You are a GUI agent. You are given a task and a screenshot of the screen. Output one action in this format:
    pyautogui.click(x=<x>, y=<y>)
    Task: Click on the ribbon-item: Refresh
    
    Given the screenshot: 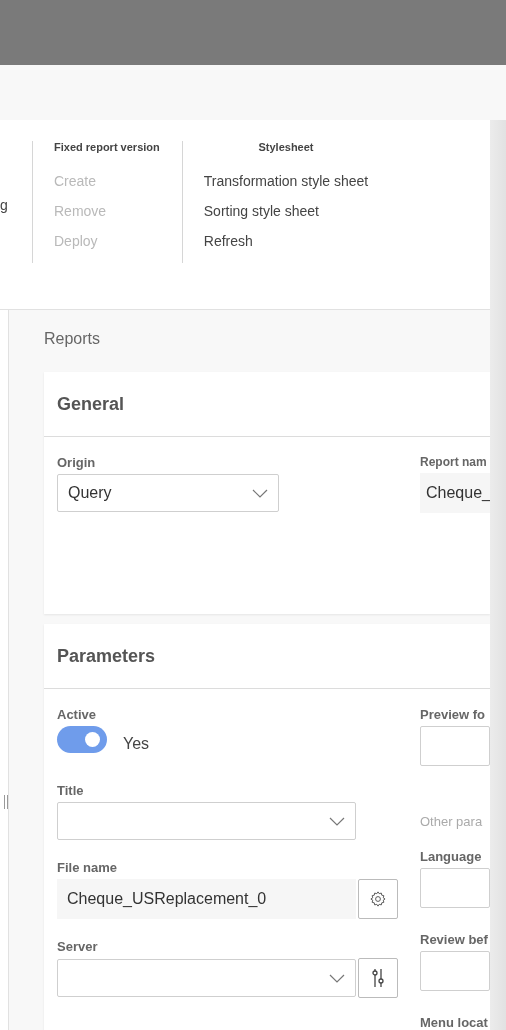 What is the action you would take?
    pyautogui.click(x=228, y=241)
    